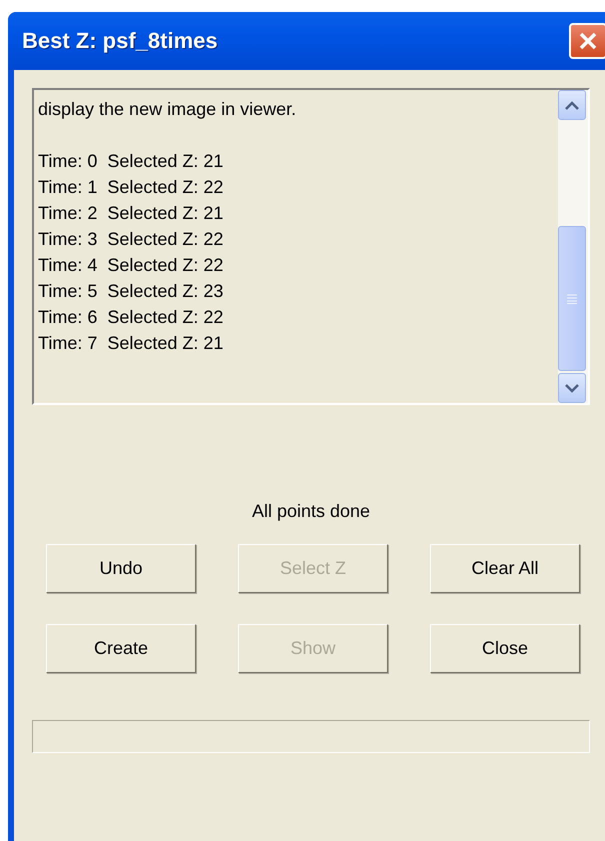 The width and height of the screenshot is (605, 841). What do you see at coordinates (167, 109) in the screenshot?
I see `log-line: display the new image in viewer.` at bounding box center [167, 109].